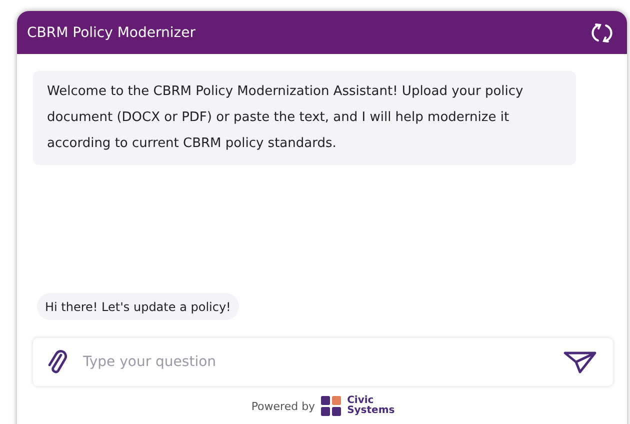  What do you see at coordinates (580, 362) in the screenshot?
I see `send-icon` at bounding box center [580, 362].